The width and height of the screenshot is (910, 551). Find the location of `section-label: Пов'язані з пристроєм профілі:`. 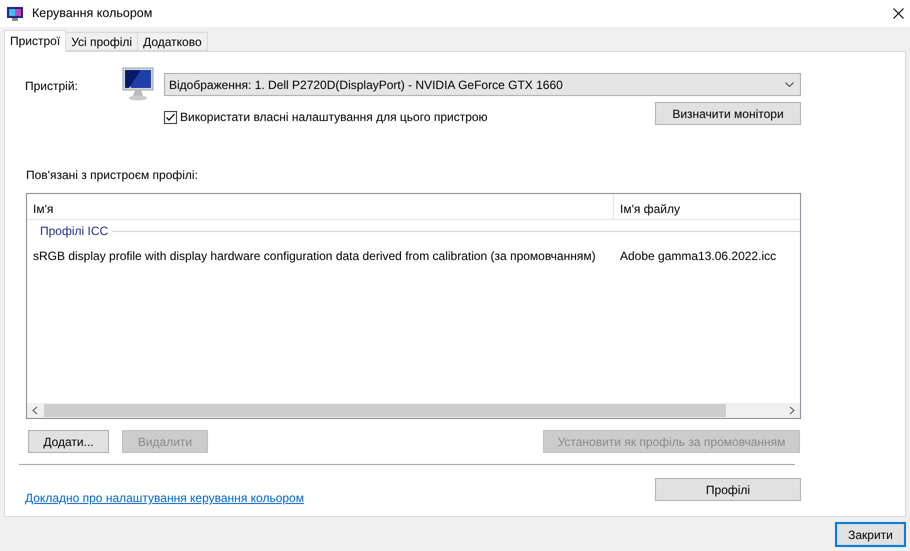

section-label: Пов'язані з пристроєм профілі: is located at coordinates (112, 175).